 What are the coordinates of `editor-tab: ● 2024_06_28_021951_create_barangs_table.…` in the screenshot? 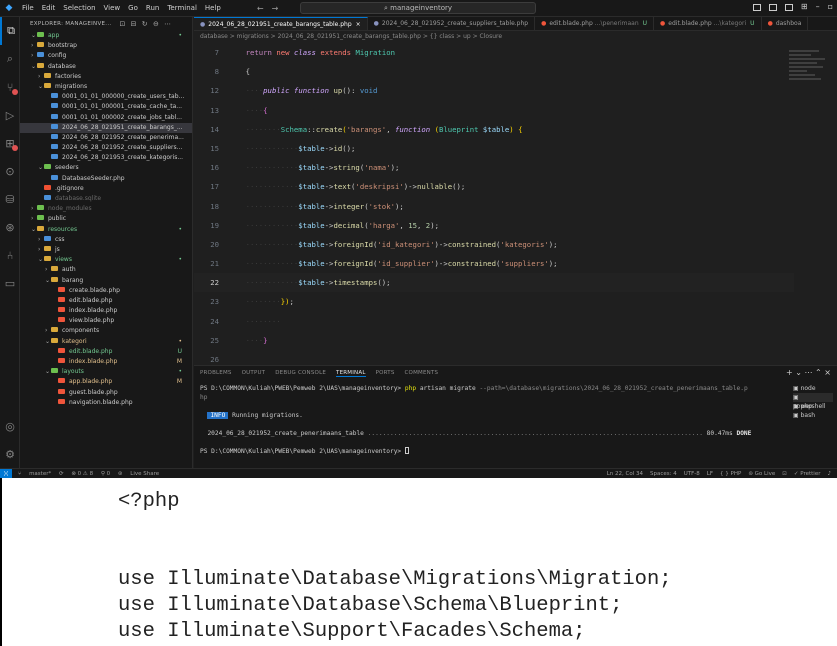 It's located at (281, 23).